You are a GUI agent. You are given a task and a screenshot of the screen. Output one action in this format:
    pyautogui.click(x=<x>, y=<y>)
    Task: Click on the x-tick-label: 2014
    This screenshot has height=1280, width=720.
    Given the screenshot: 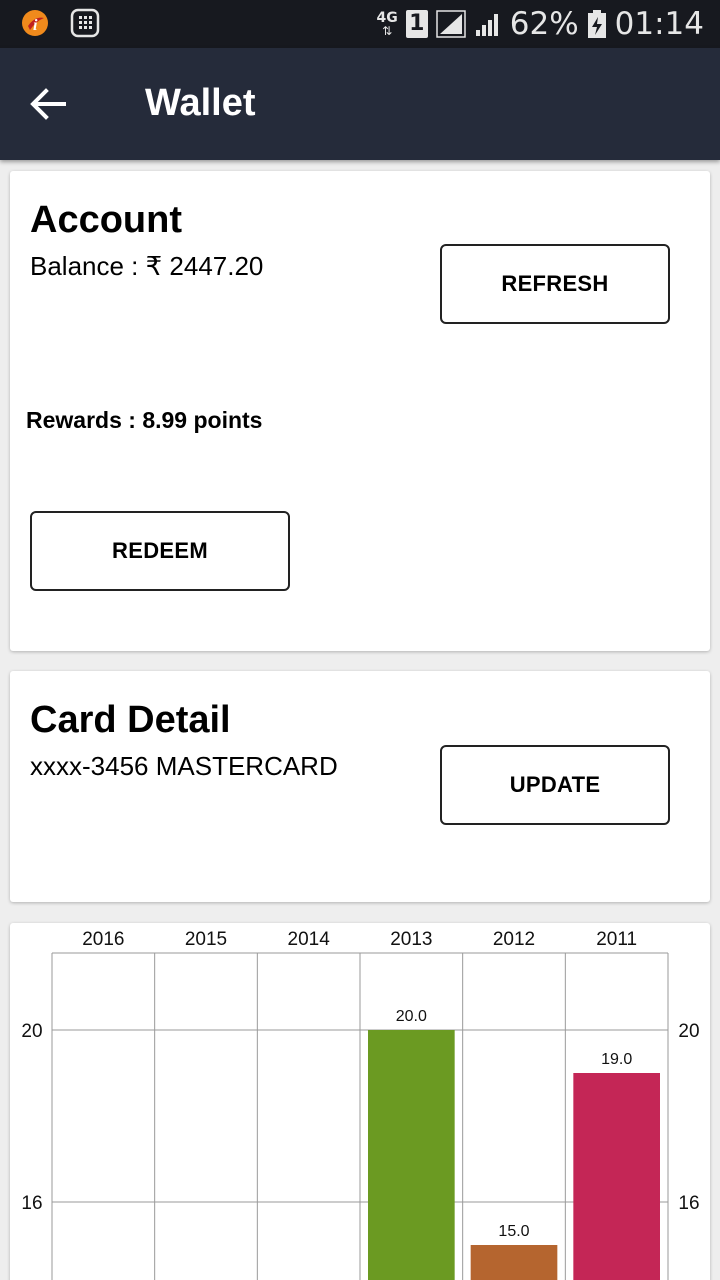 What is the action you would take?
    pyautogui.click(x=309, y=939)
    